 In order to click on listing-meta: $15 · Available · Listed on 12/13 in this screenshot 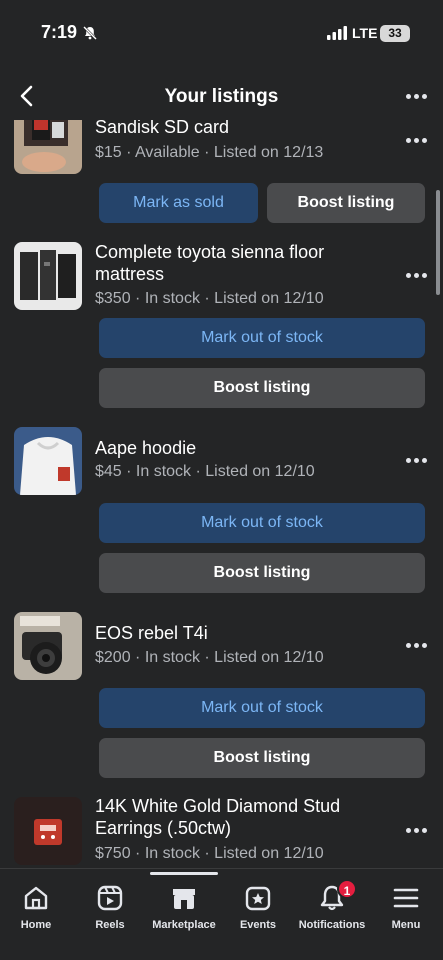, I will do `click(209, 152)`.